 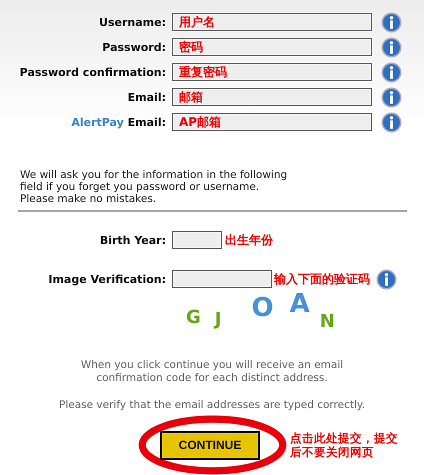 I want to click on captcha-character: G, so click(x=193, y=318).